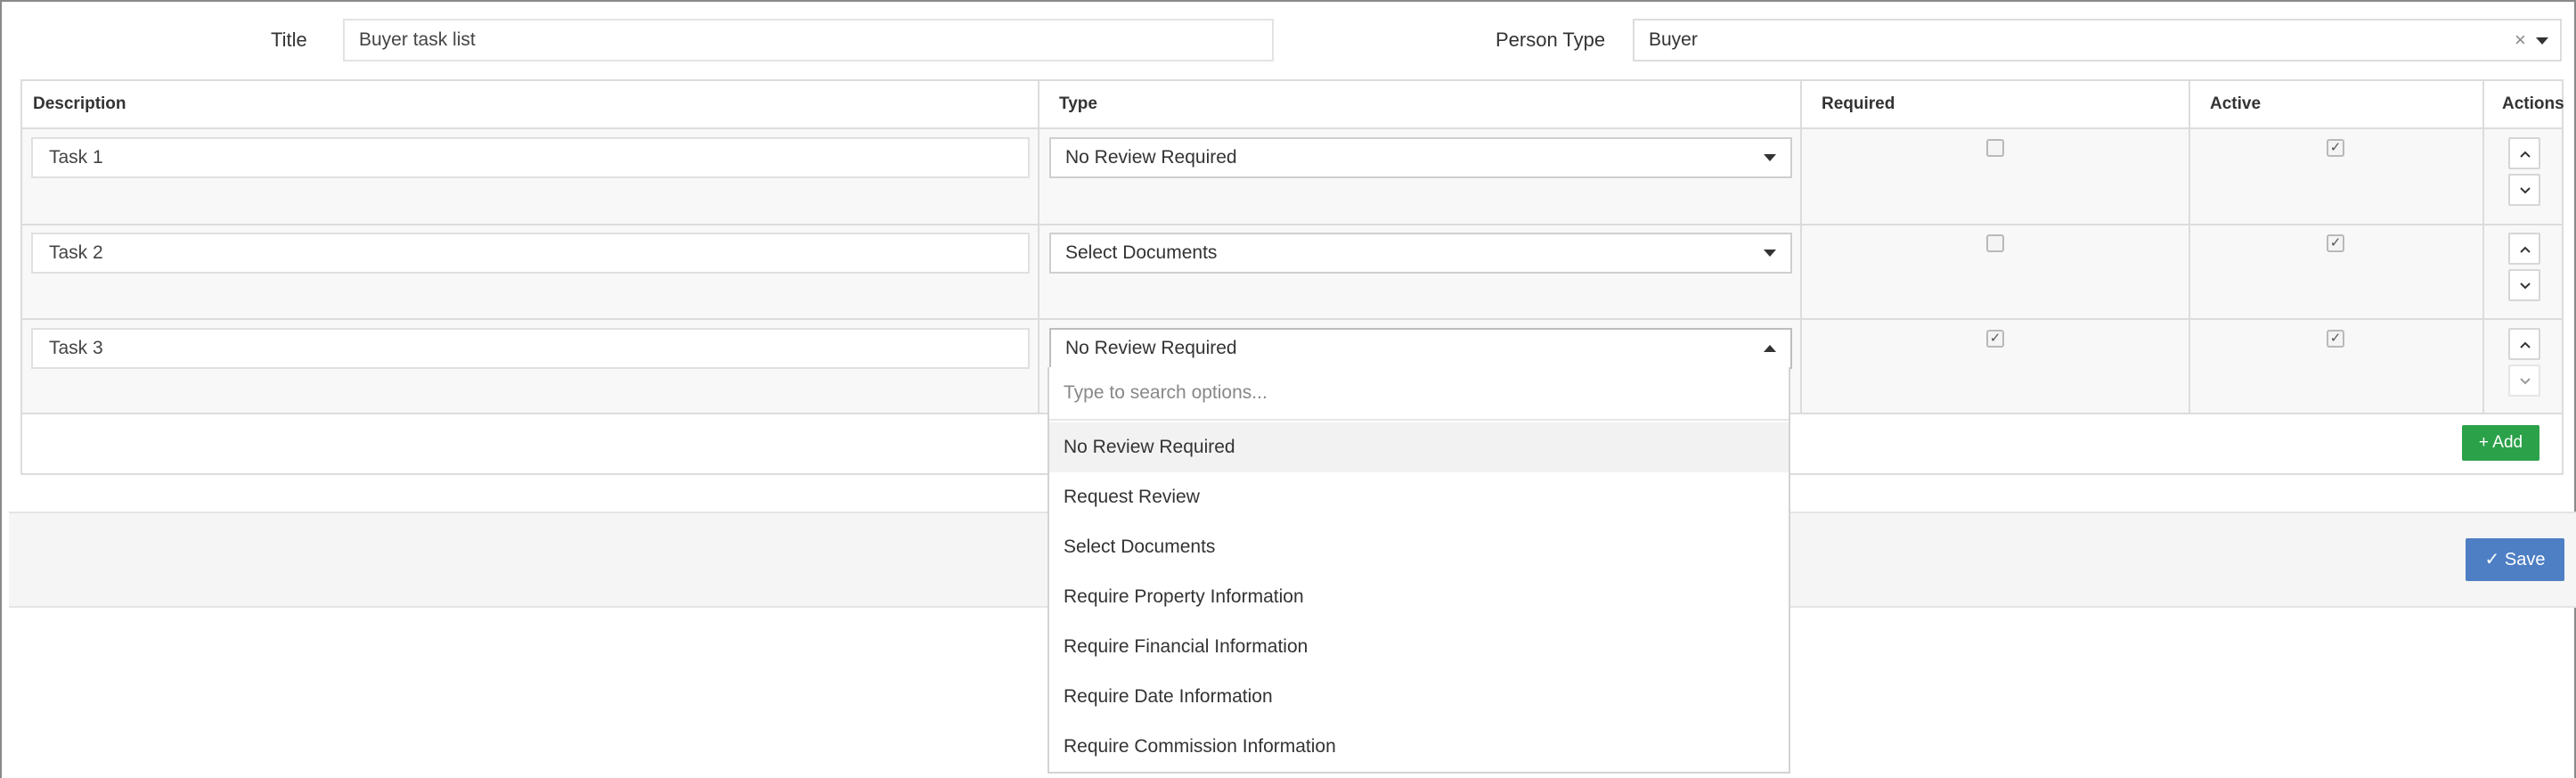 The width and height of the screenshot is (2576, 778). Describe the element at coordinates (1419, 497) in the screenshot. I see `dropdown-option: Request Review` at that location.